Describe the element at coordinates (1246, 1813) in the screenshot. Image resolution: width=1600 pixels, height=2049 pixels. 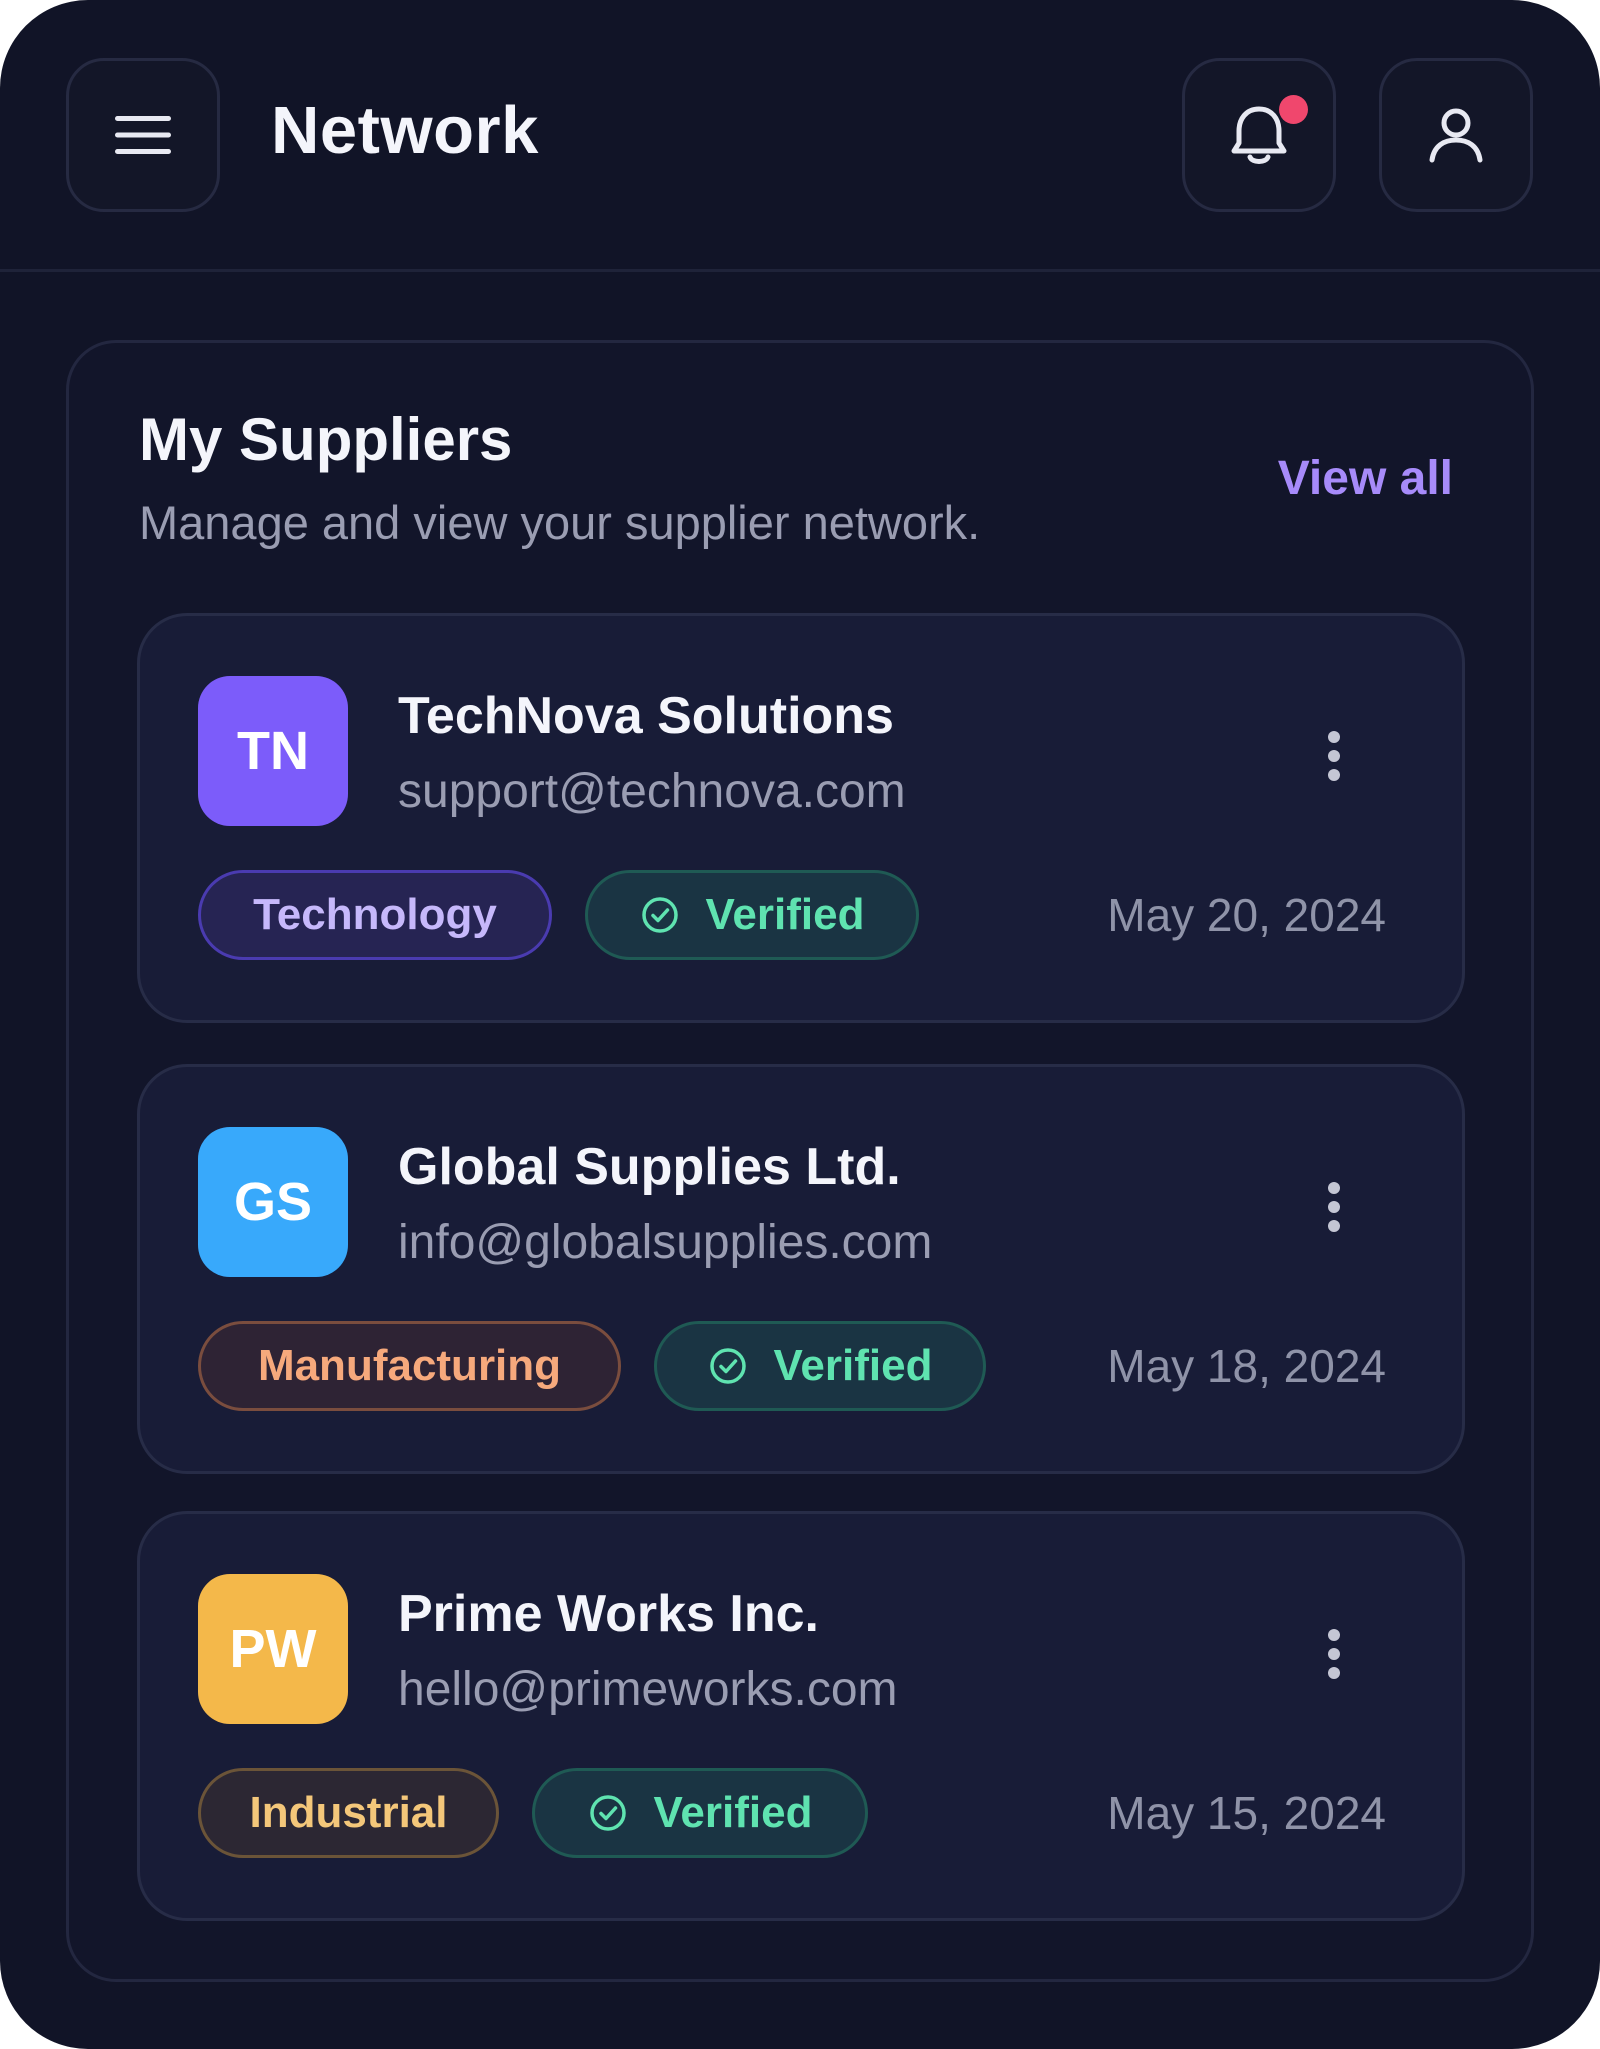
I see `supplier-date: May 15, 2024` at that location.